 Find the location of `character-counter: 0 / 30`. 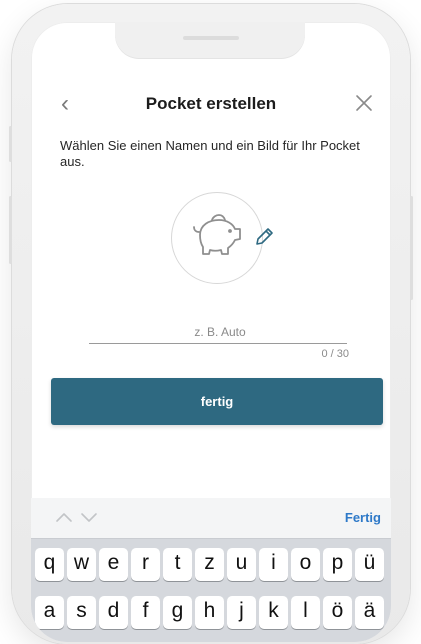

character-counter: 0 / 30 is located at coordinates (335, 354).